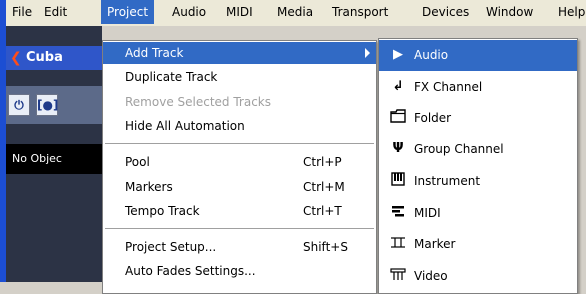  Describe the element at coordinates (478, 244) in the screenshot. I see `submenu-item-marker: Marker` at that location.